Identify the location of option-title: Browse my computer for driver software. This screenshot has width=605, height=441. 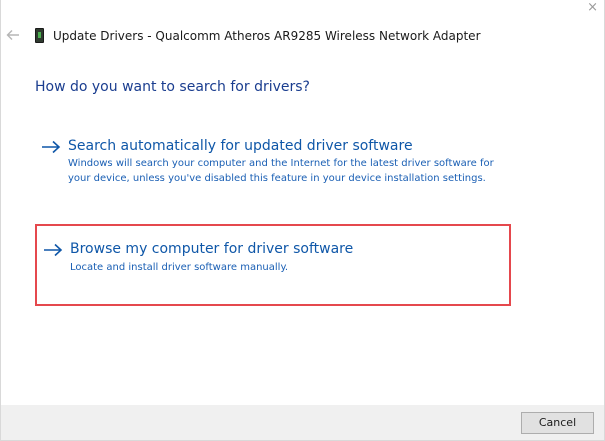
(211, 249).